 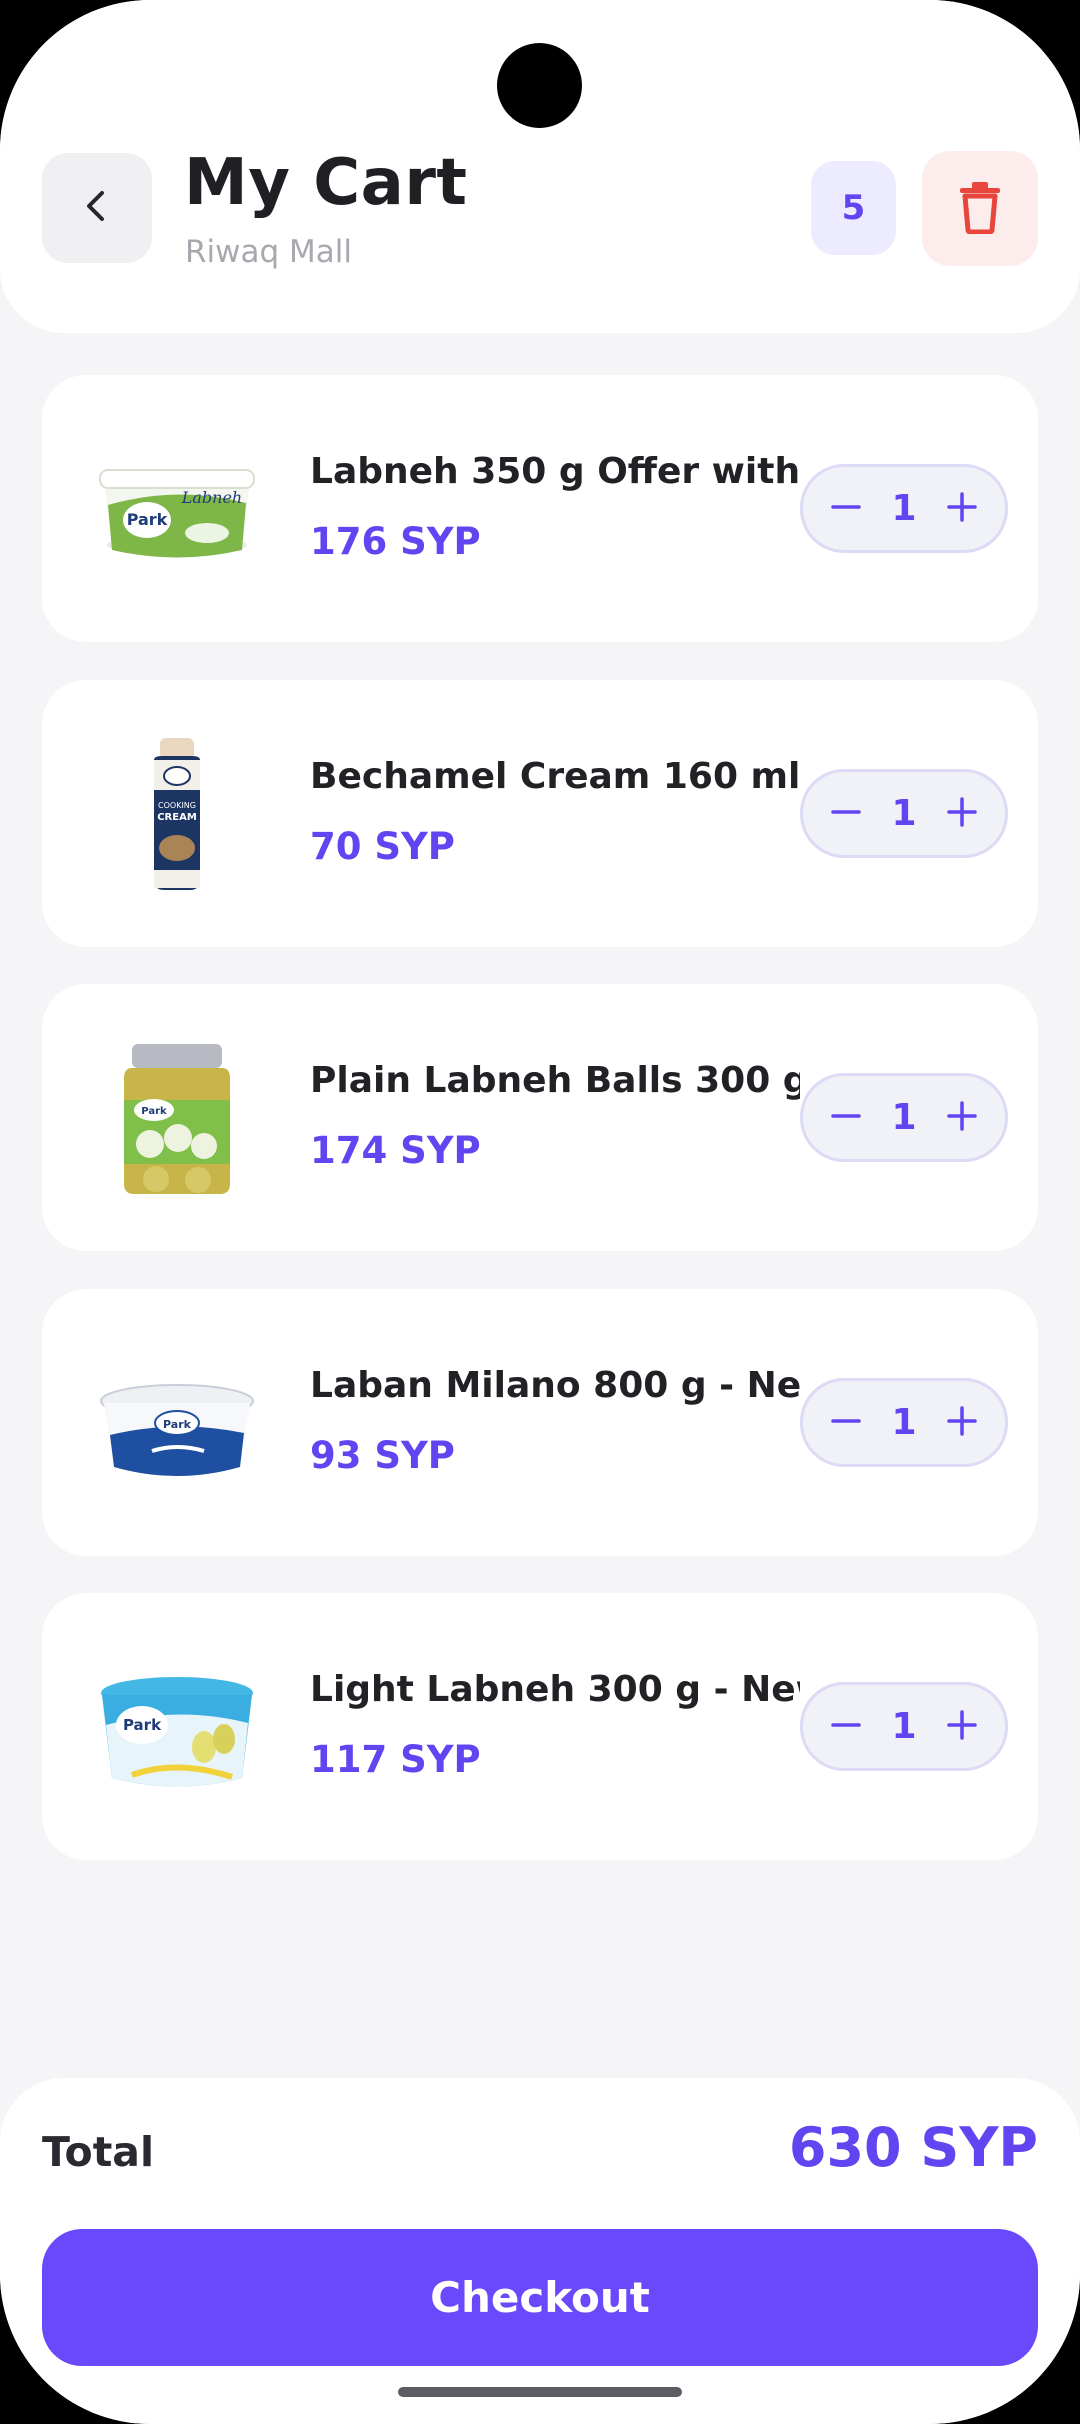 What do you see at coordinates (913, 2147) in the screenshot?
I see `total-value: 630 SYP` at bounding box center [913, 2147].